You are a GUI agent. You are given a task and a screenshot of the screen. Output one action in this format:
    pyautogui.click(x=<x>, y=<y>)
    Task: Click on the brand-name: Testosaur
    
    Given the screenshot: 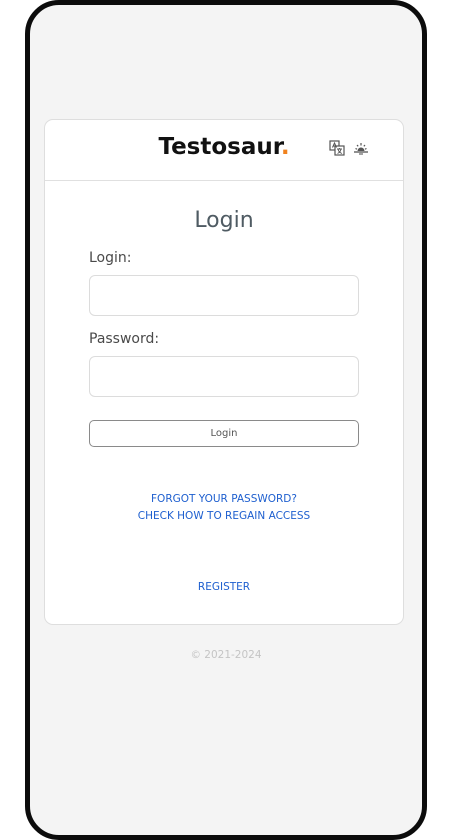 What is the action you would take?
    pyautogui.click(x=219, y=147)
    